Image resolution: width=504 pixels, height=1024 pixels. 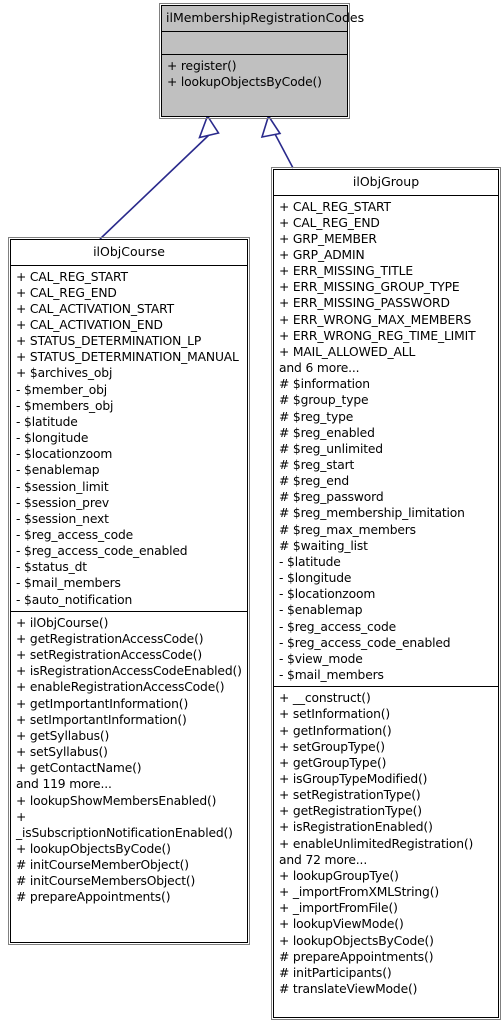 What do you see at coordinates (331, 497) in the screenshot?
I see `class-member: # $reg_password` at bounding box center [331, 497].